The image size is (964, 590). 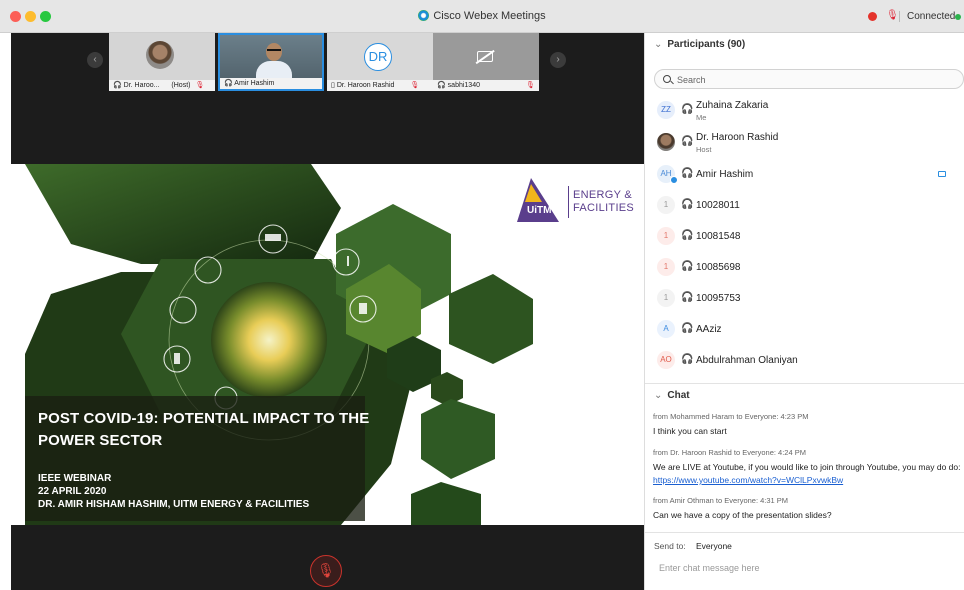 I want to click on video-strip: ‹ 🎧 Dr. Haroo... (Host) 🎙 🎧 Amir Hashim, so click(x=327, y=98).